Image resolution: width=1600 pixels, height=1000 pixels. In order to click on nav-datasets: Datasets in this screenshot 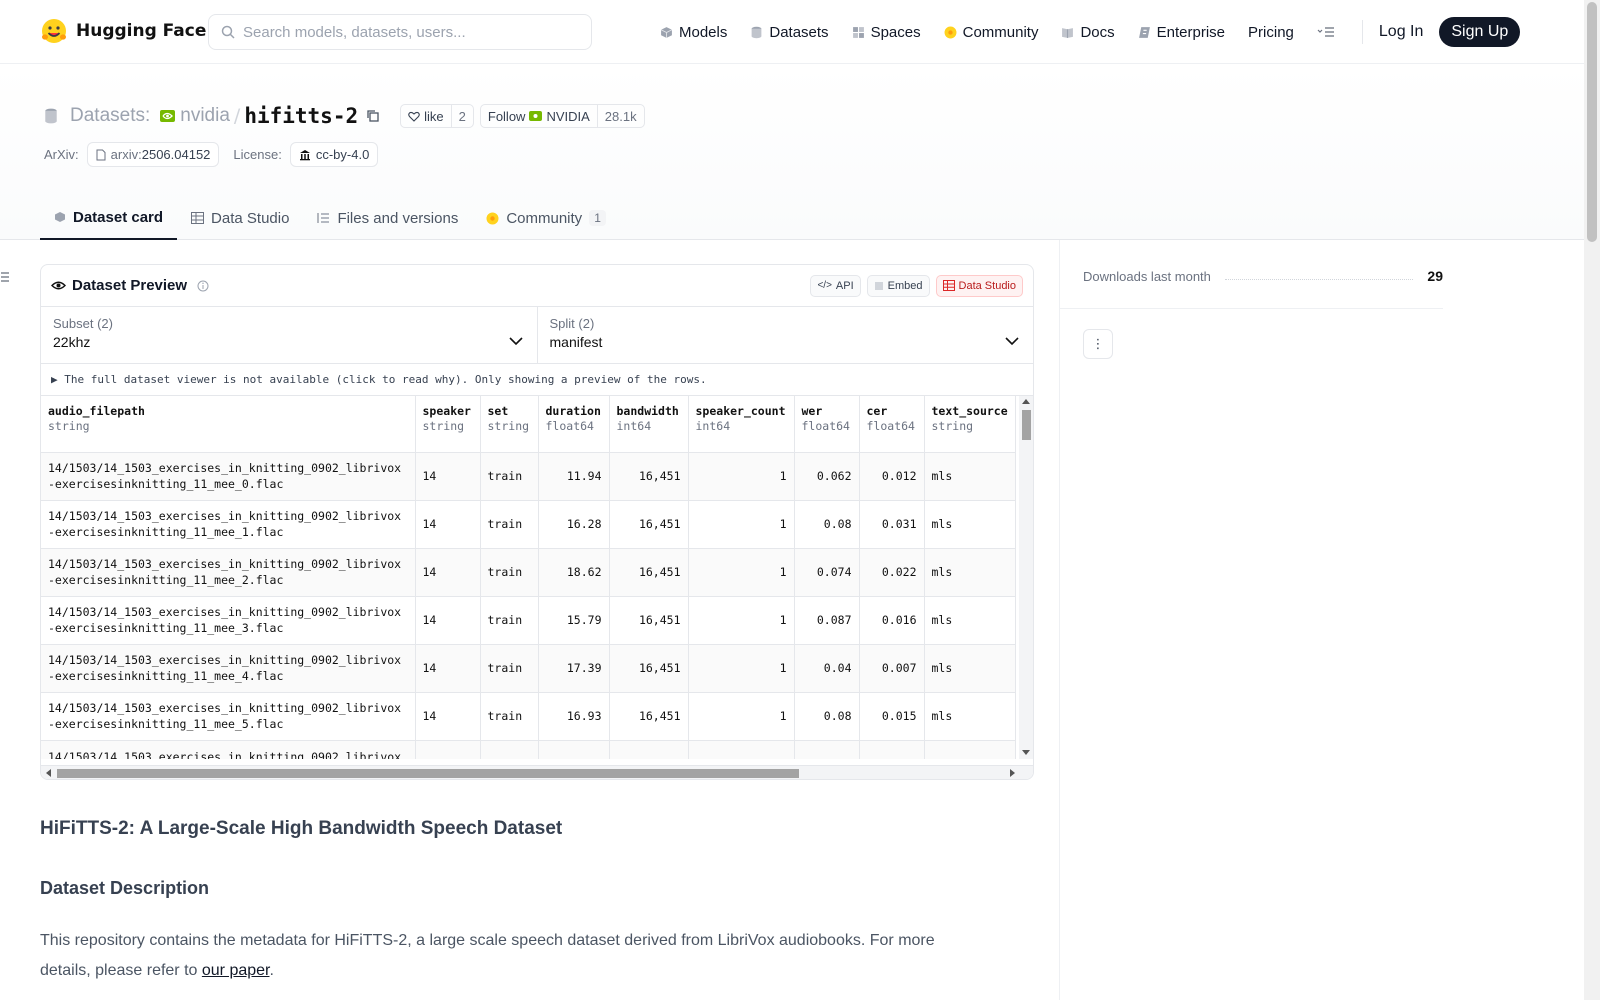, I will do `click(789, 32)`.